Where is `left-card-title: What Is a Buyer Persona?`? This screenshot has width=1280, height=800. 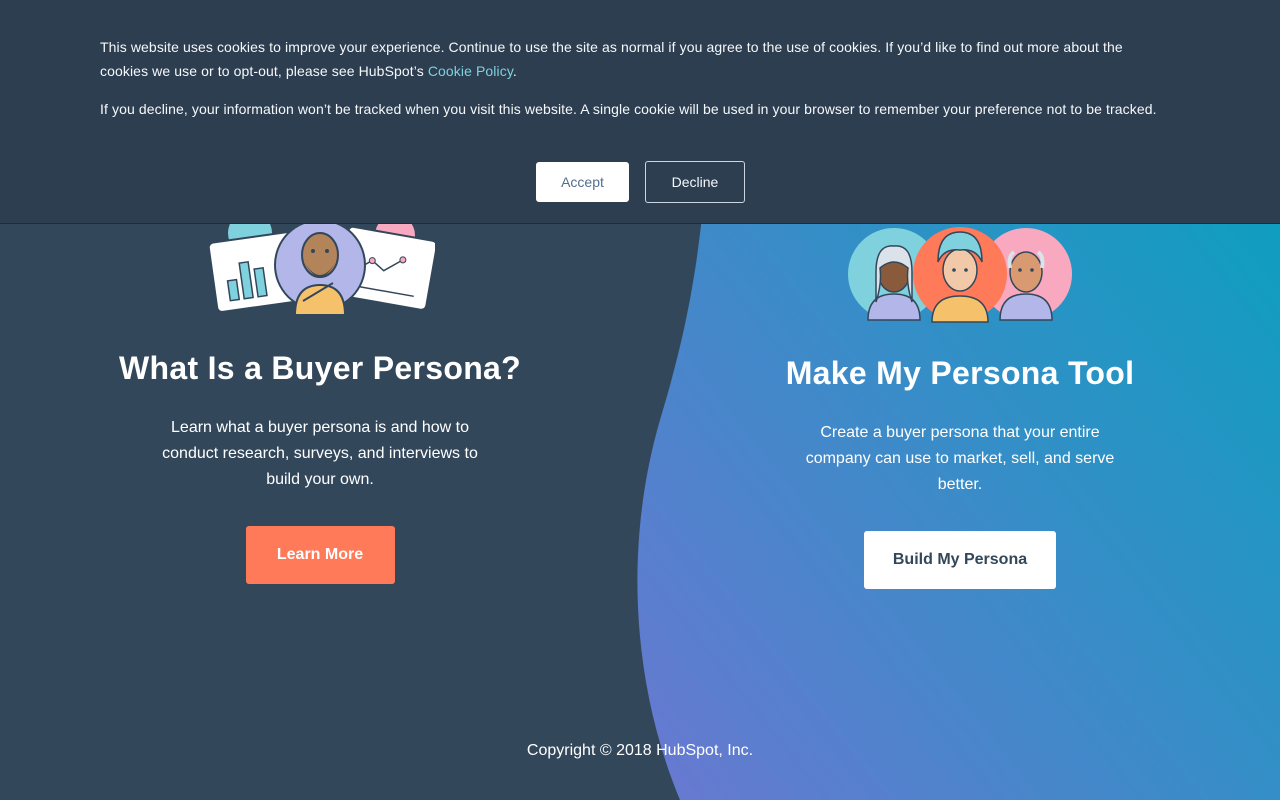 left-card-title: What Is a Buyer Persona? is located at coordinates (320, 368).